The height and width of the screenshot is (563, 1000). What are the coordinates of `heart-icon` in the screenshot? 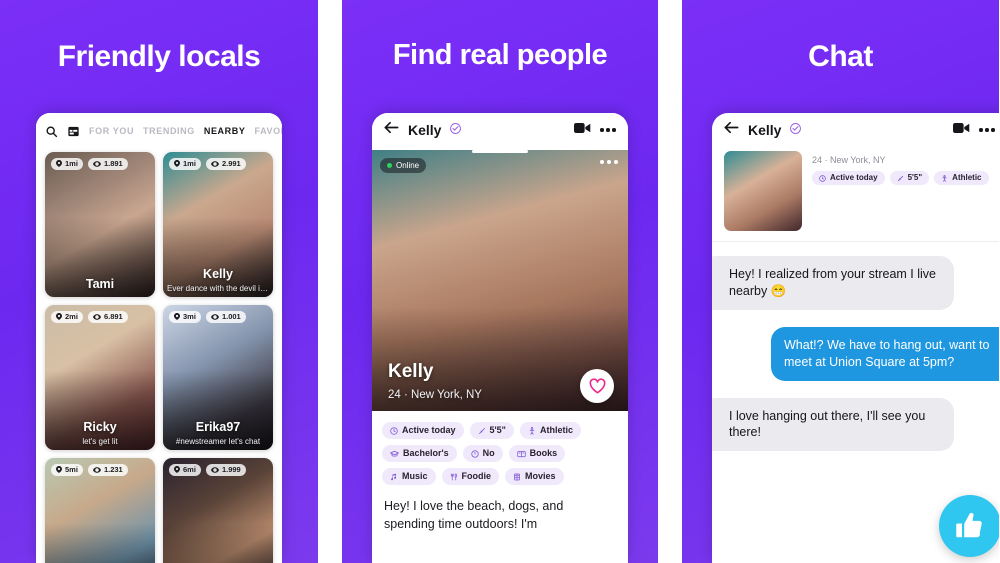 It's located at (597, 386).